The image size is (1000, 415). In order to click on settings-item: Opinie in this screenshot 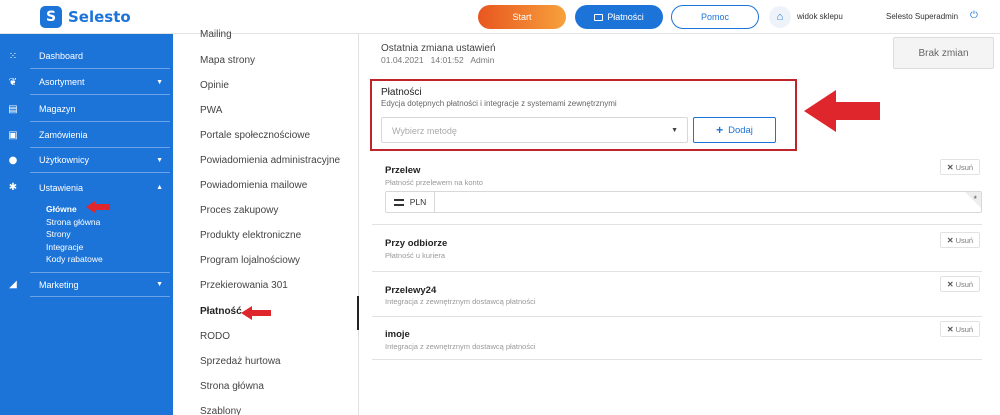, I will do `click(214, 85)`.